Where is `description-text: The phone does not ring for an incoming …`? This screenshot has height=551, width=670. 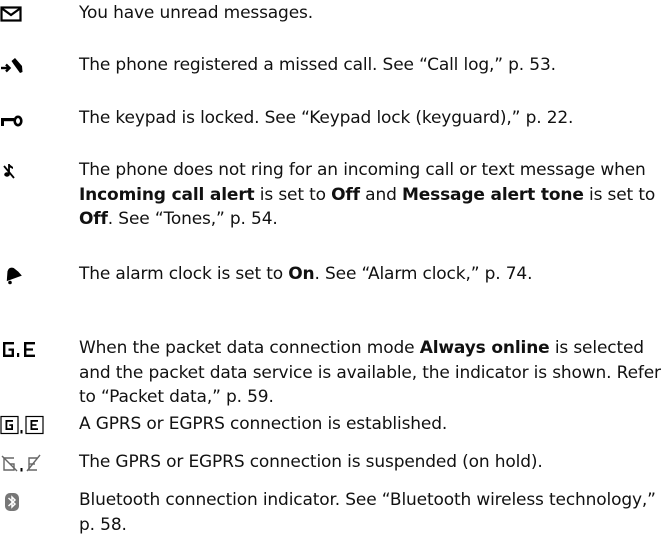 description-text: The phone does not ring for an incoming … is located at coordinates (362, 170).